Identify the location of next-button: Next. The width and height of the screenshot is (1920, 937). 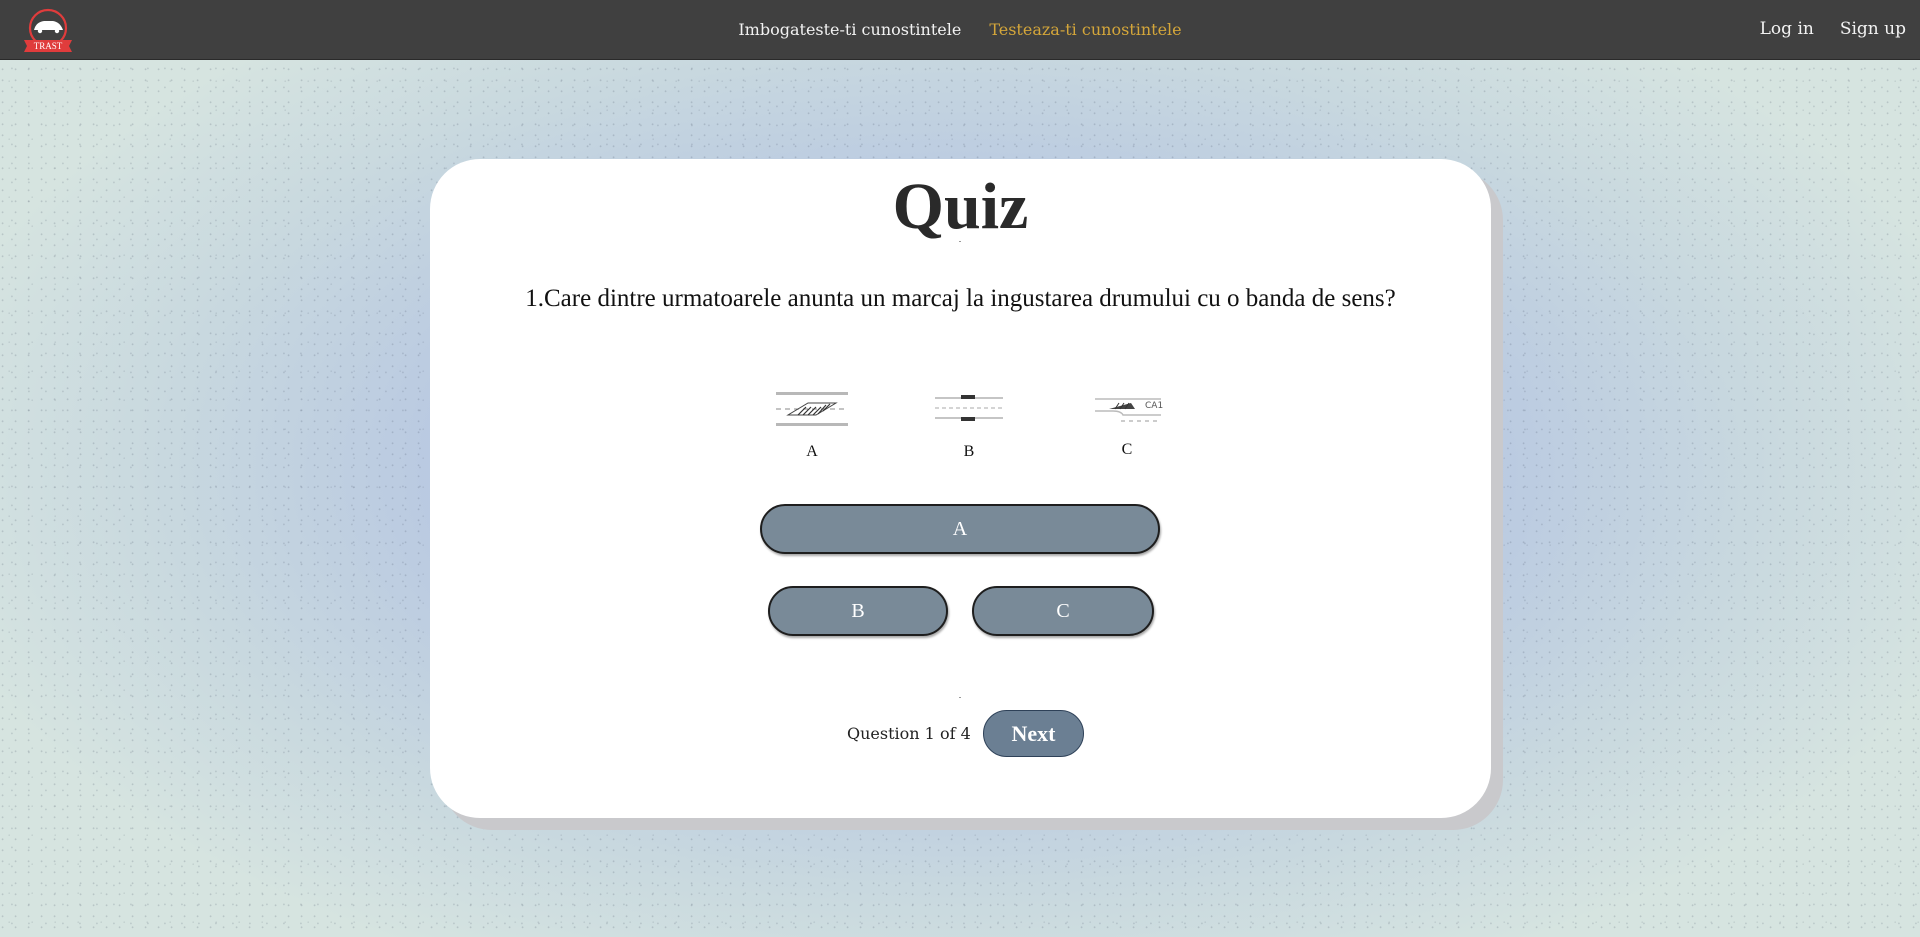
(1033, 733).